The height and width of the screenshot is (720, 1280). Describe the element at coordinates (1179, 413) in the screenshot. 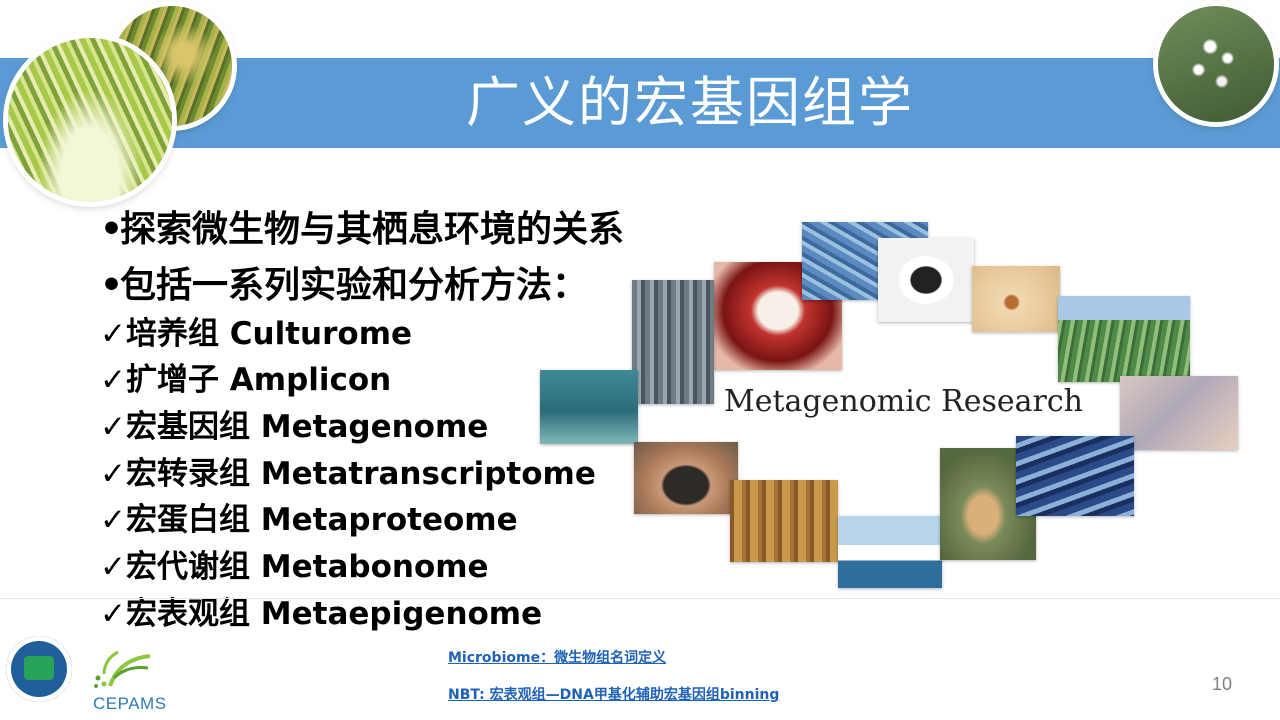

I see `hospital-photo` at that location.